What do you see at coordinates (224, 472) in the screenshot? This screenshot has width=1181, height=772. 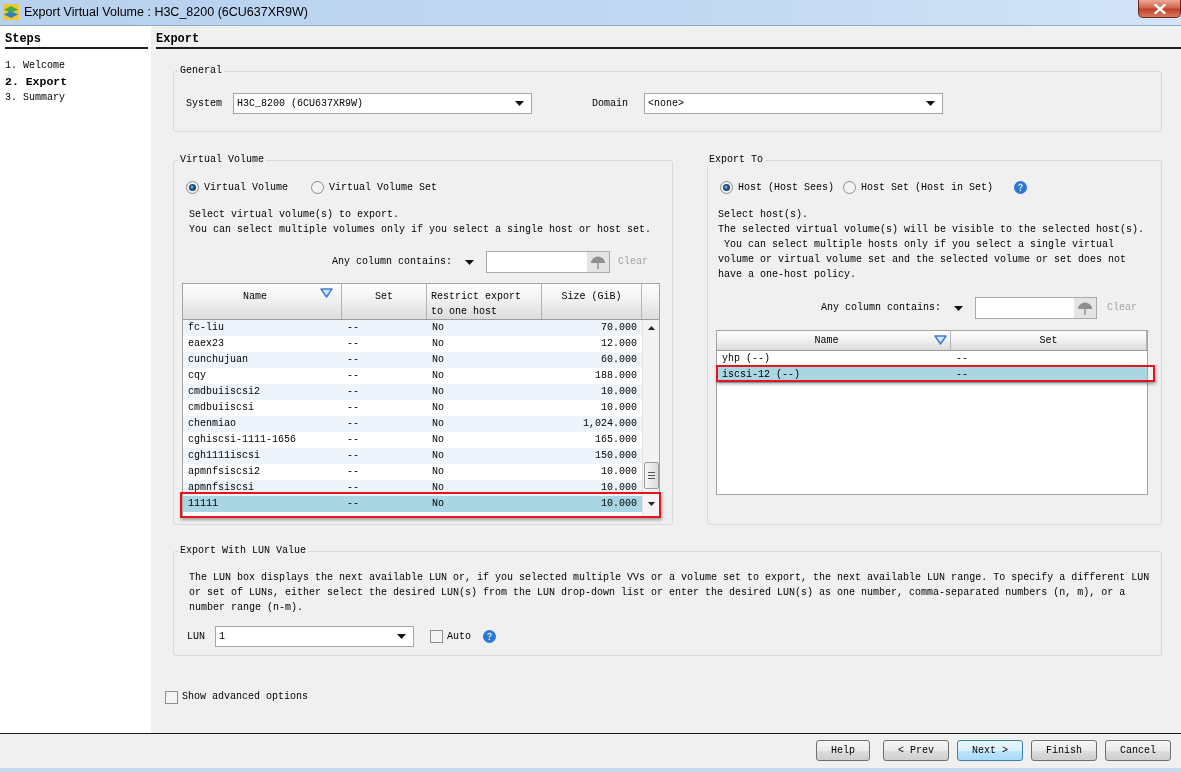 I see `table-cell-text: apmnfsiscsi2` at bounding box center [224, 472].